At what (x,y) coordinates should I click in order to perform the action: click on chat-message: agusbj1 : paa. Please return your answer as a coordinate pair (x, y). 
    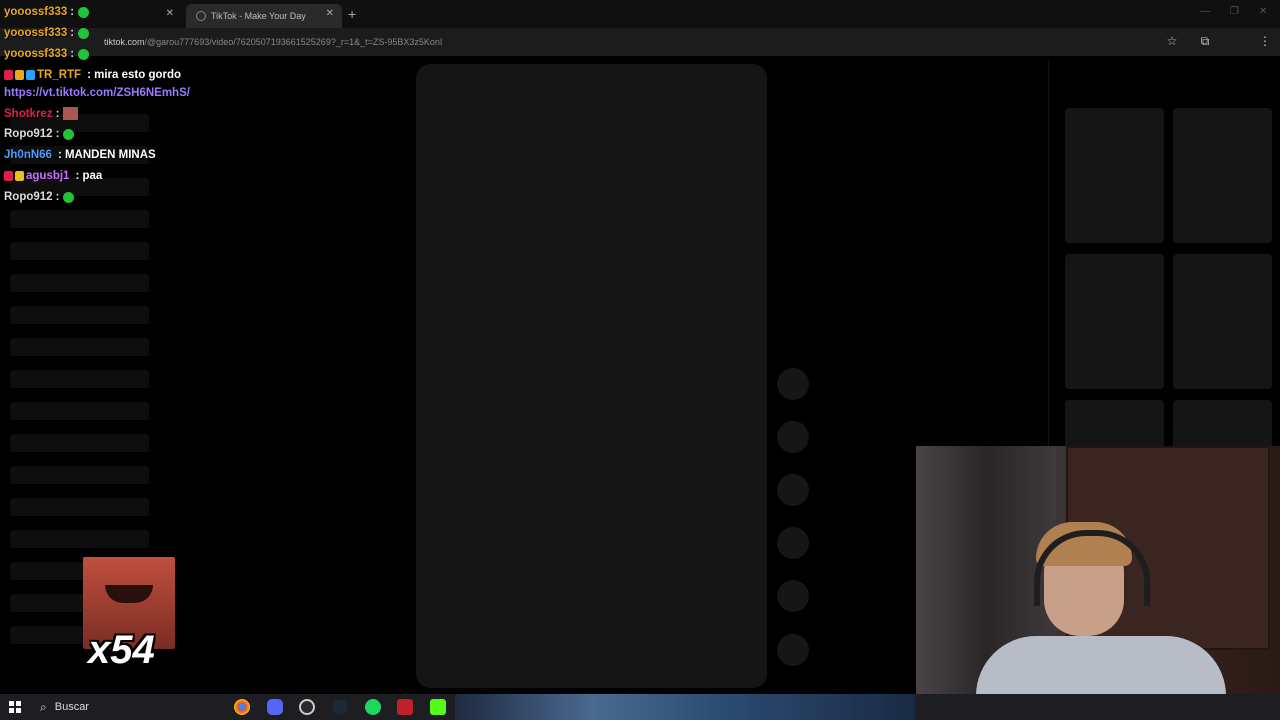
    Looking at the image, I should click on (53, 176).